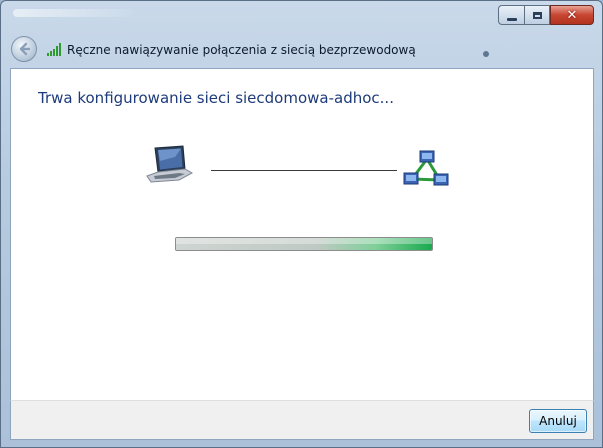 The height and width of the screenshot is (448, 603). What do you see at coordinates (426, 168) in the screenshot?
I see `network-icon` at bounding box center [426, 168].